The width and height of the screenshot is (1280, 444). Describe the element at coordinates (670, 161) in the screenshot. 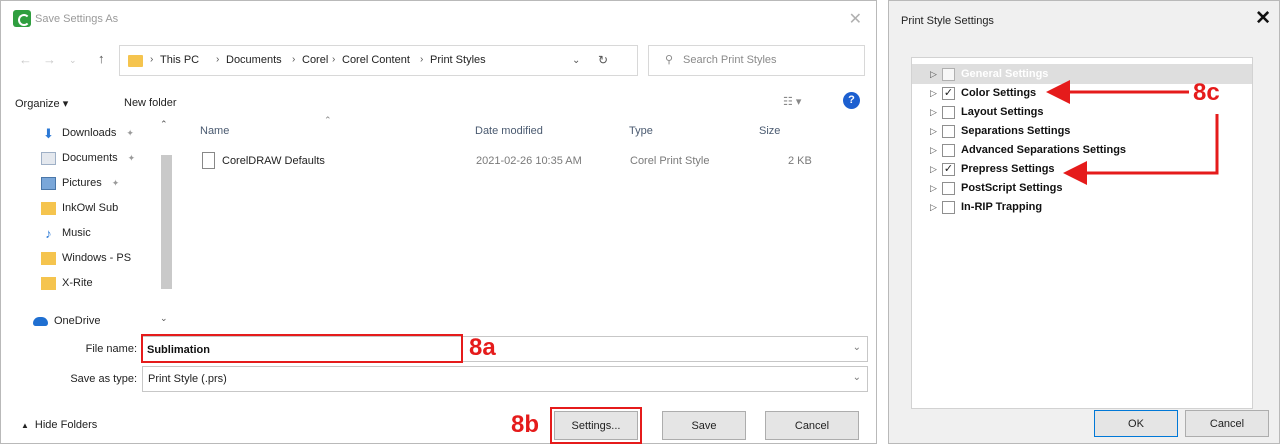

I see `file-type: Corel Print Style` at that location.